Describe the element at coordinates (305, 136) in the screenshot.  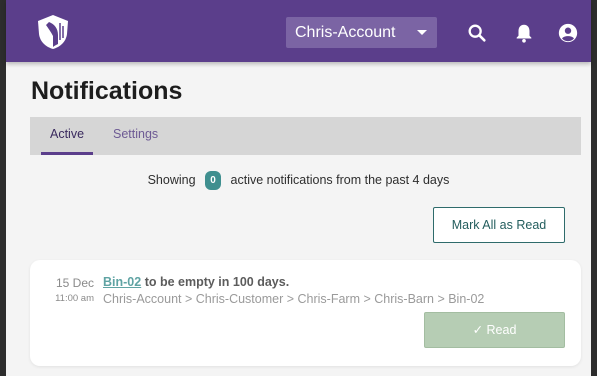
I see `tab-bar: Active Settings` at that location.